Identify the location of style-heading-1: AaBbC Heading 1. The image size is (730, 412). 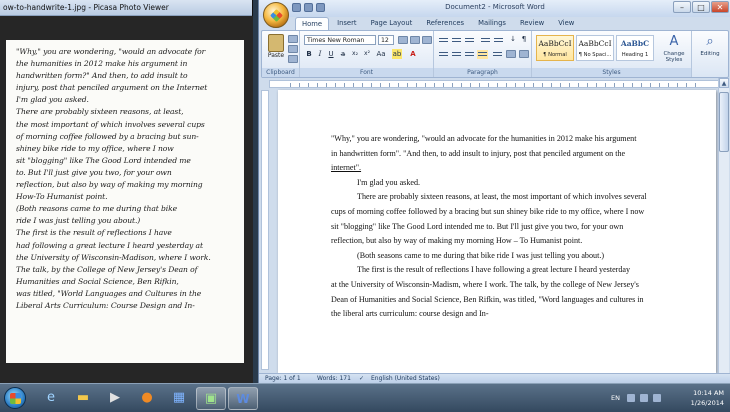
(635, 48).